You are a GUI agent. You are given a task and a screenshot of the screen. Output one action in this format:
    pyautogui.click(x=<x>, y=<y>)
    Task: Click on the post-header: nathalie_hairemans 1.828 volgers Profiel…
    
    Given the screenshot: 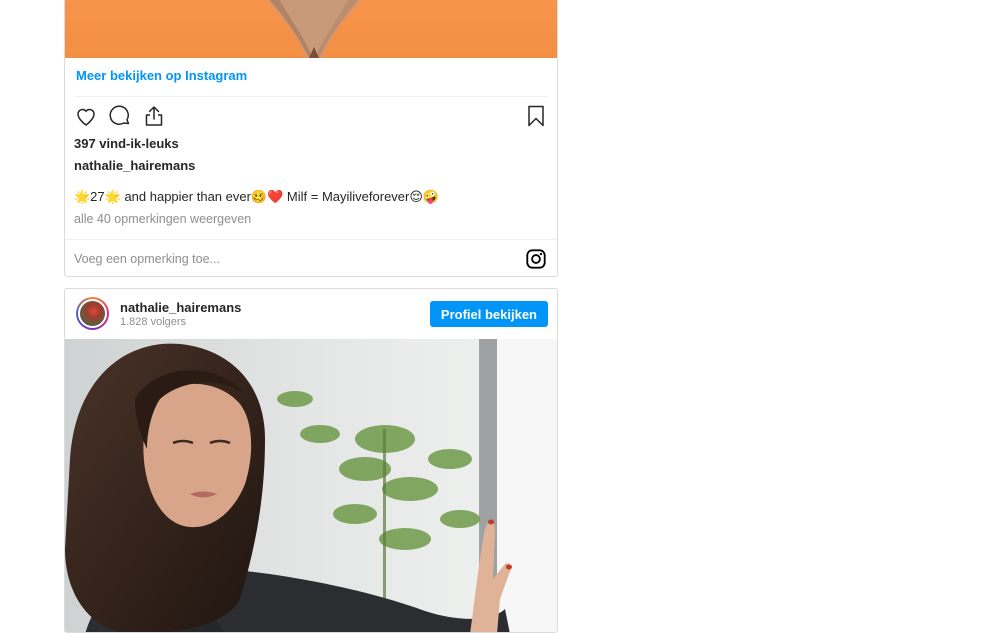 What is the action you would take?
    pyautogui.click(x=311, y=314)
    